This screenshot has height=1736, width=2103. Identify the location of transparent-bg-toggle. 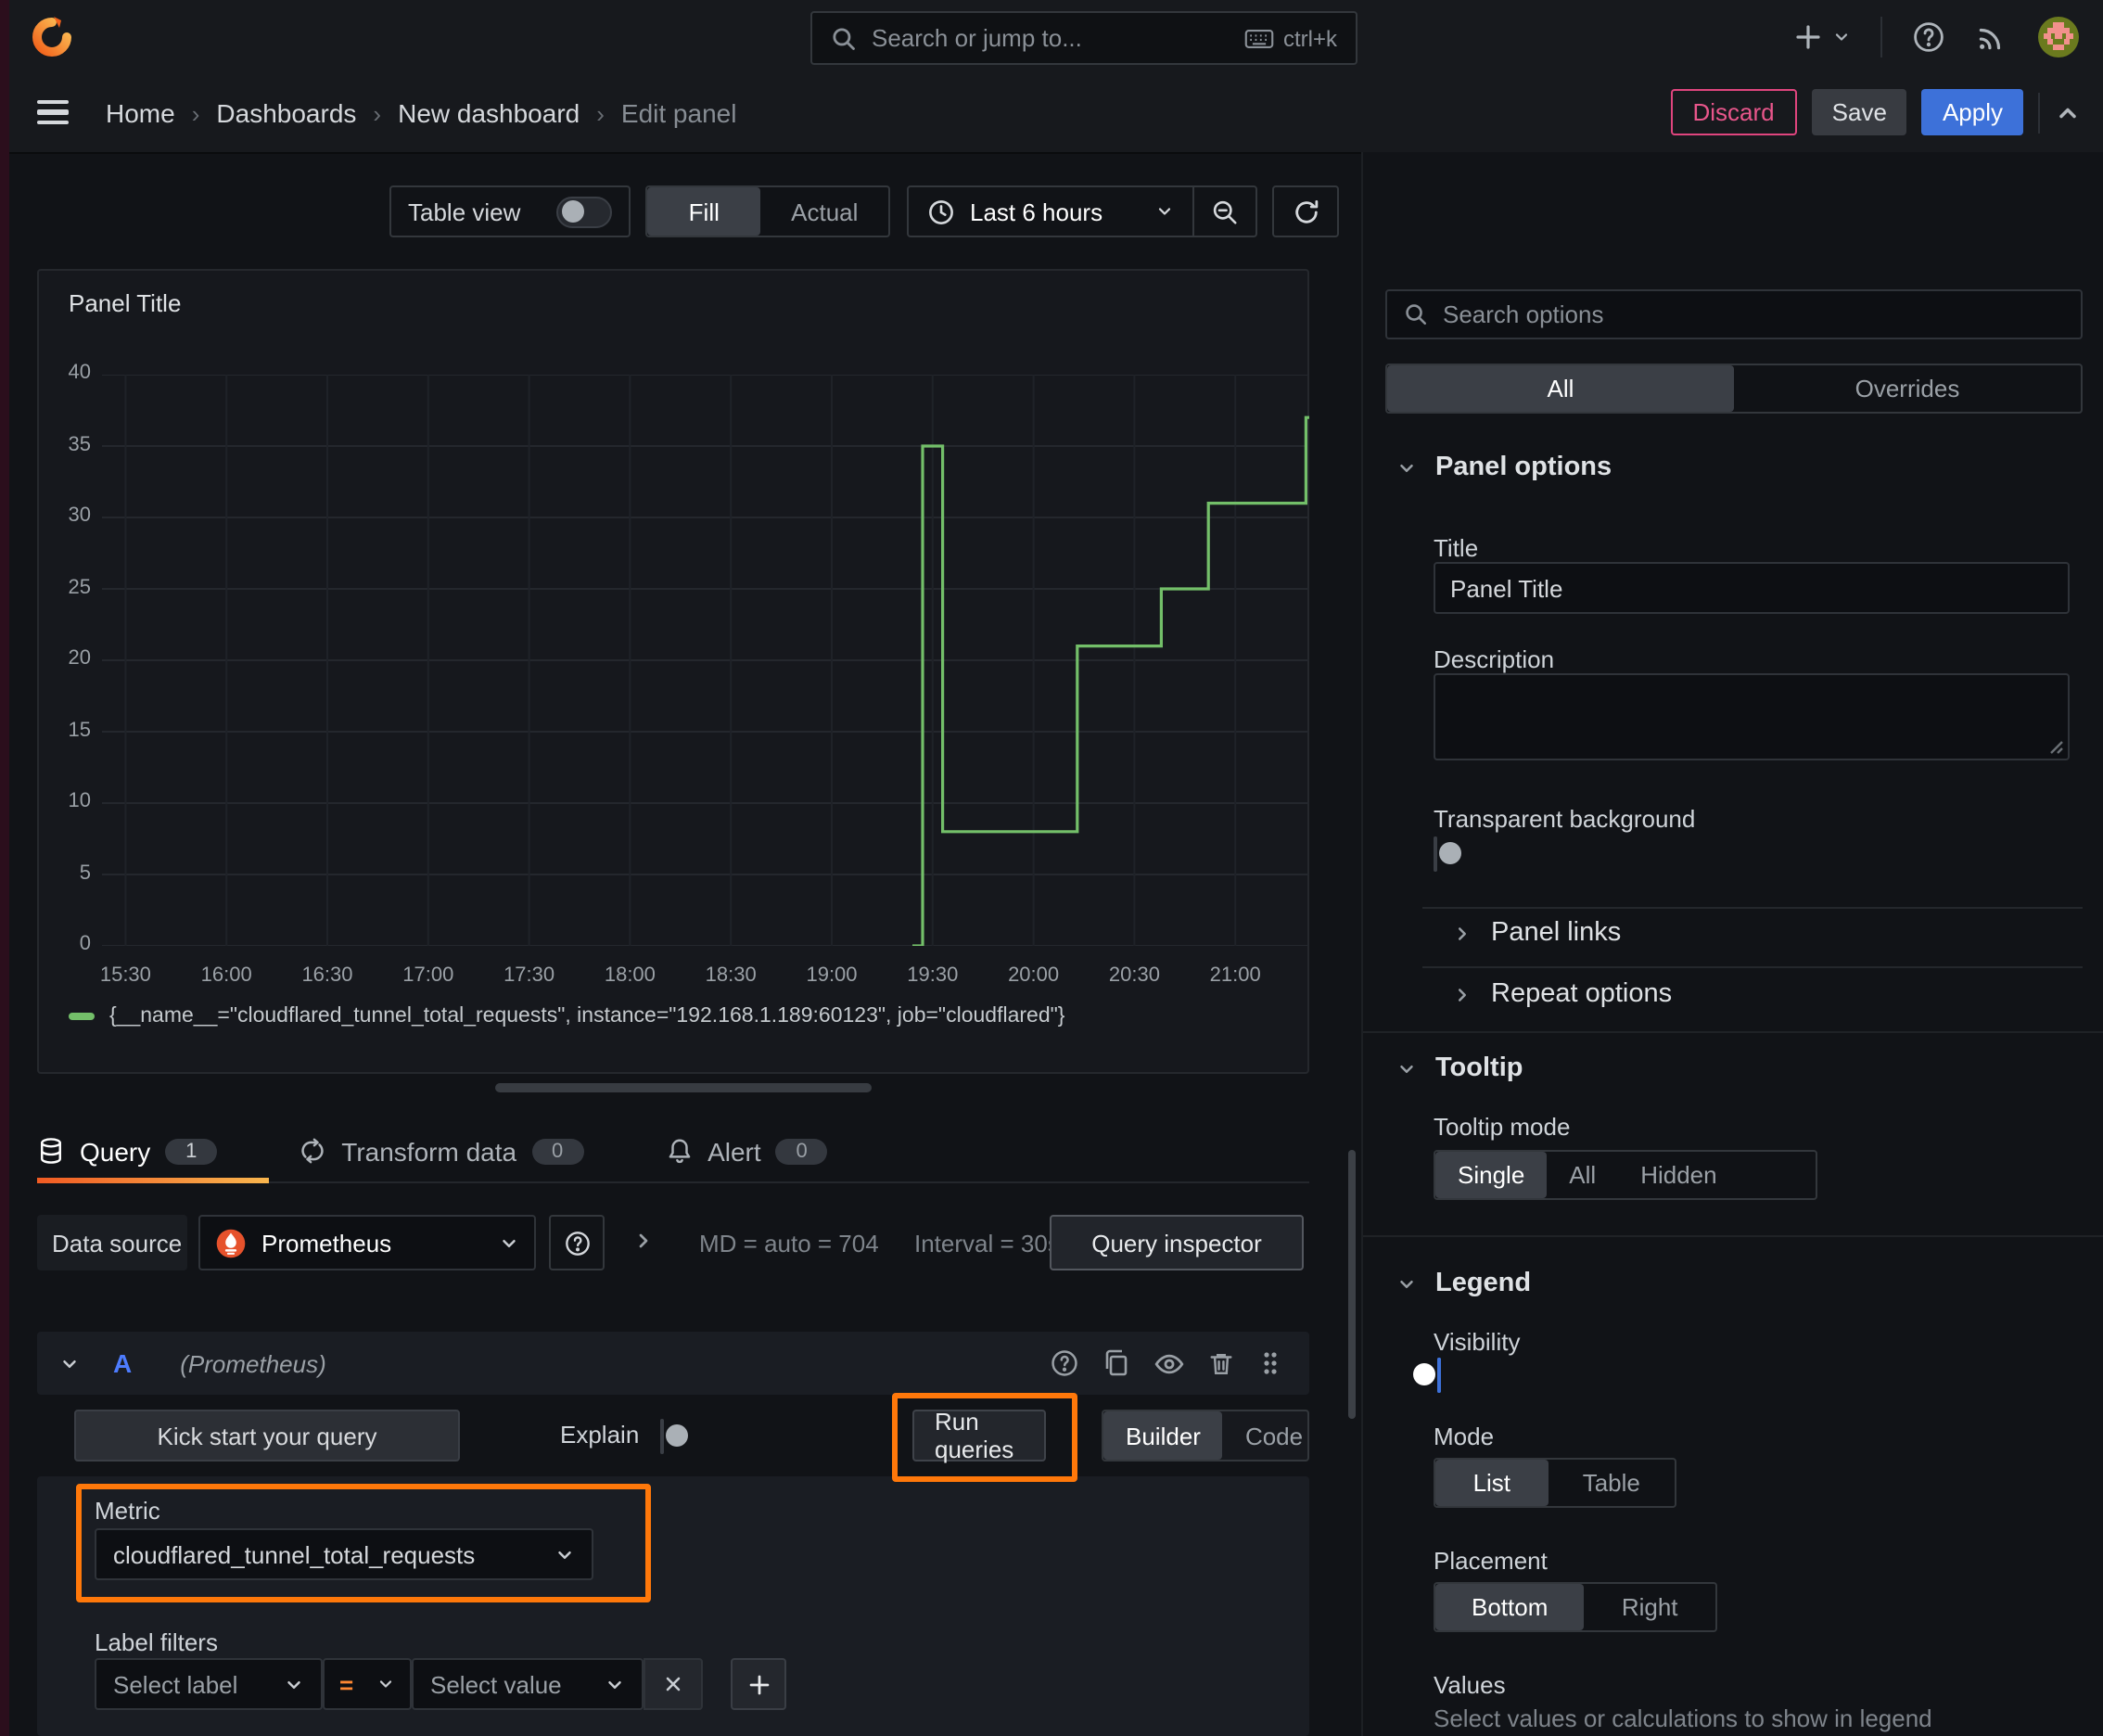
(1447, 854).